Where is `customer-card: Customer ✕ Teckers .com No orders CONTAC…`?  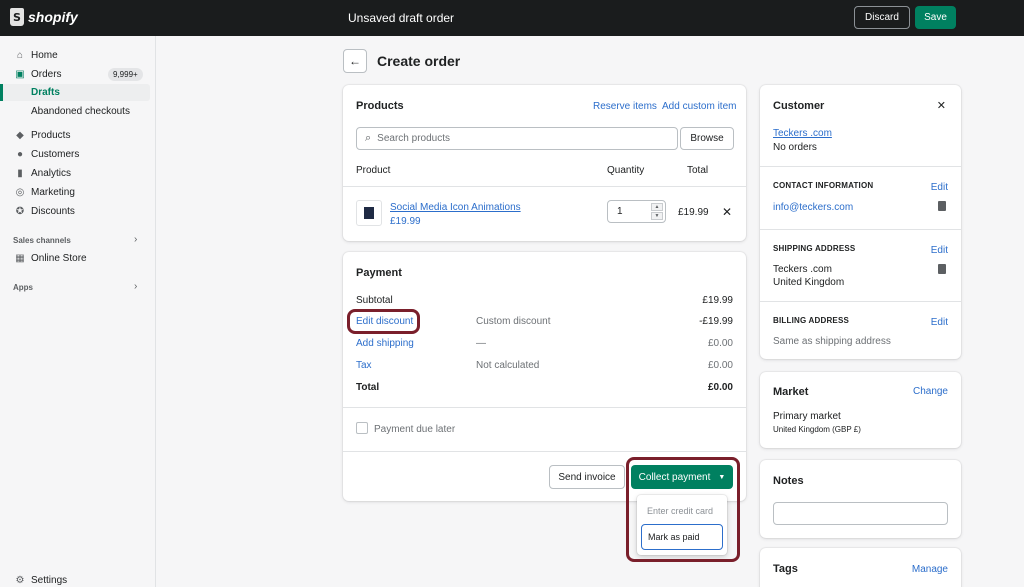
customer-card: Customer ✕ Teckers .com No orders CONTAC… is located at coordinates (860, 222).